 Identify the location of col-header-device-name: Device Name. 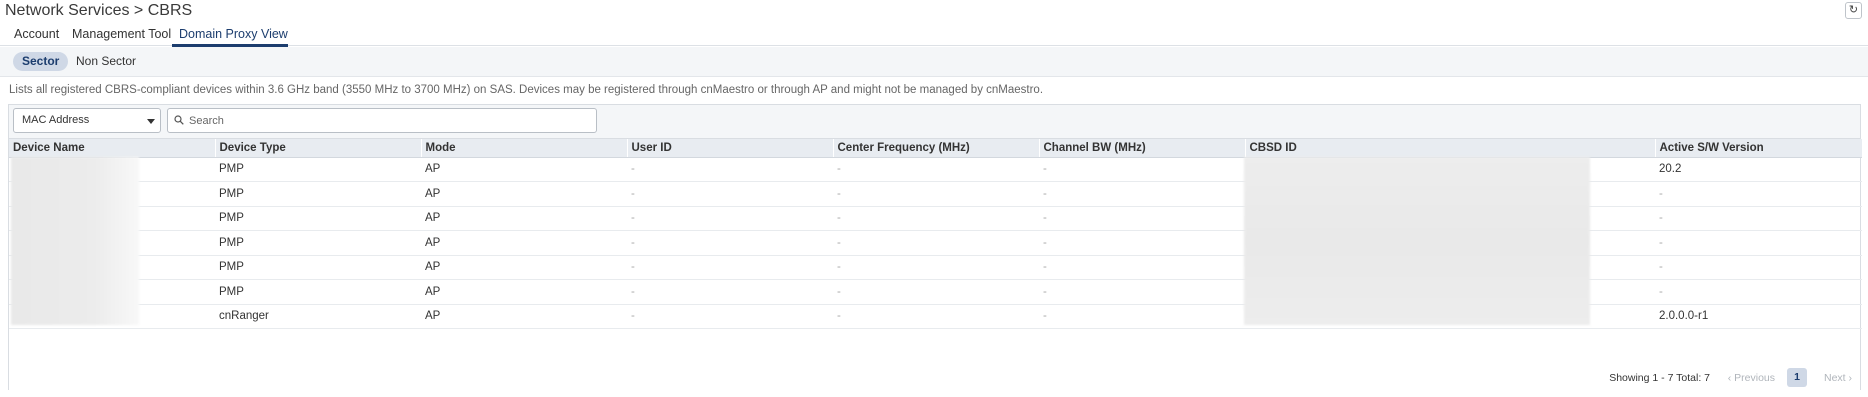
(112, 148).